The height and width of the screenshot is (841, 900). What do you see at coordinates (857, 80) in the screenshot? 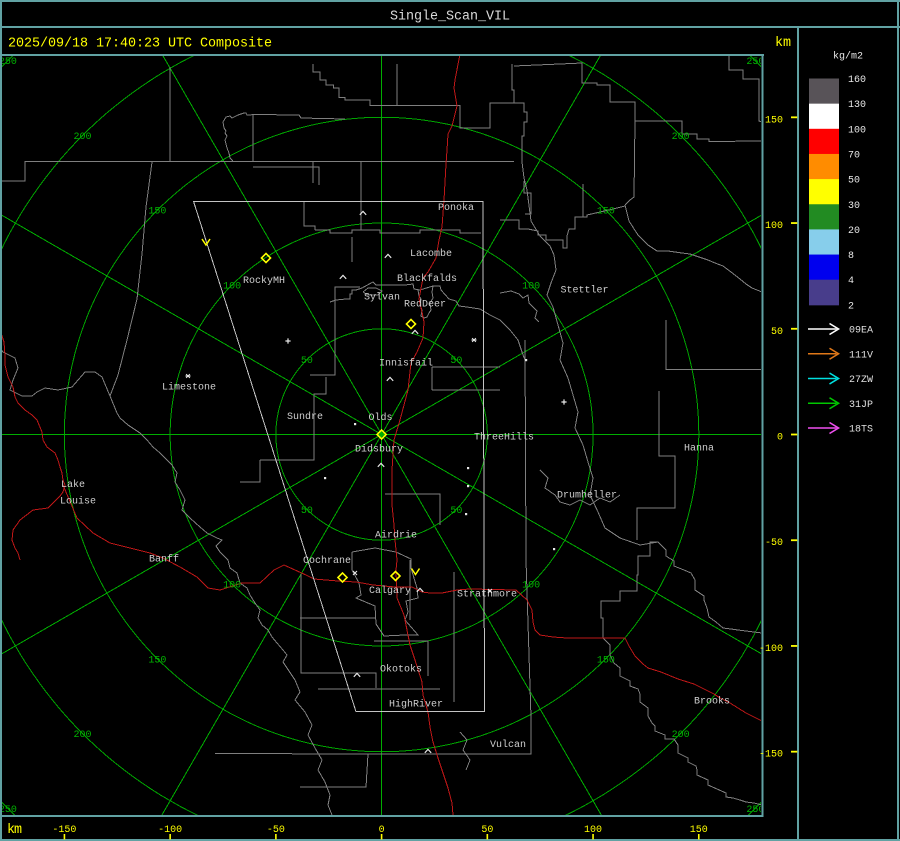
I see `svg-text: 160` at bounding box center [857, 80].